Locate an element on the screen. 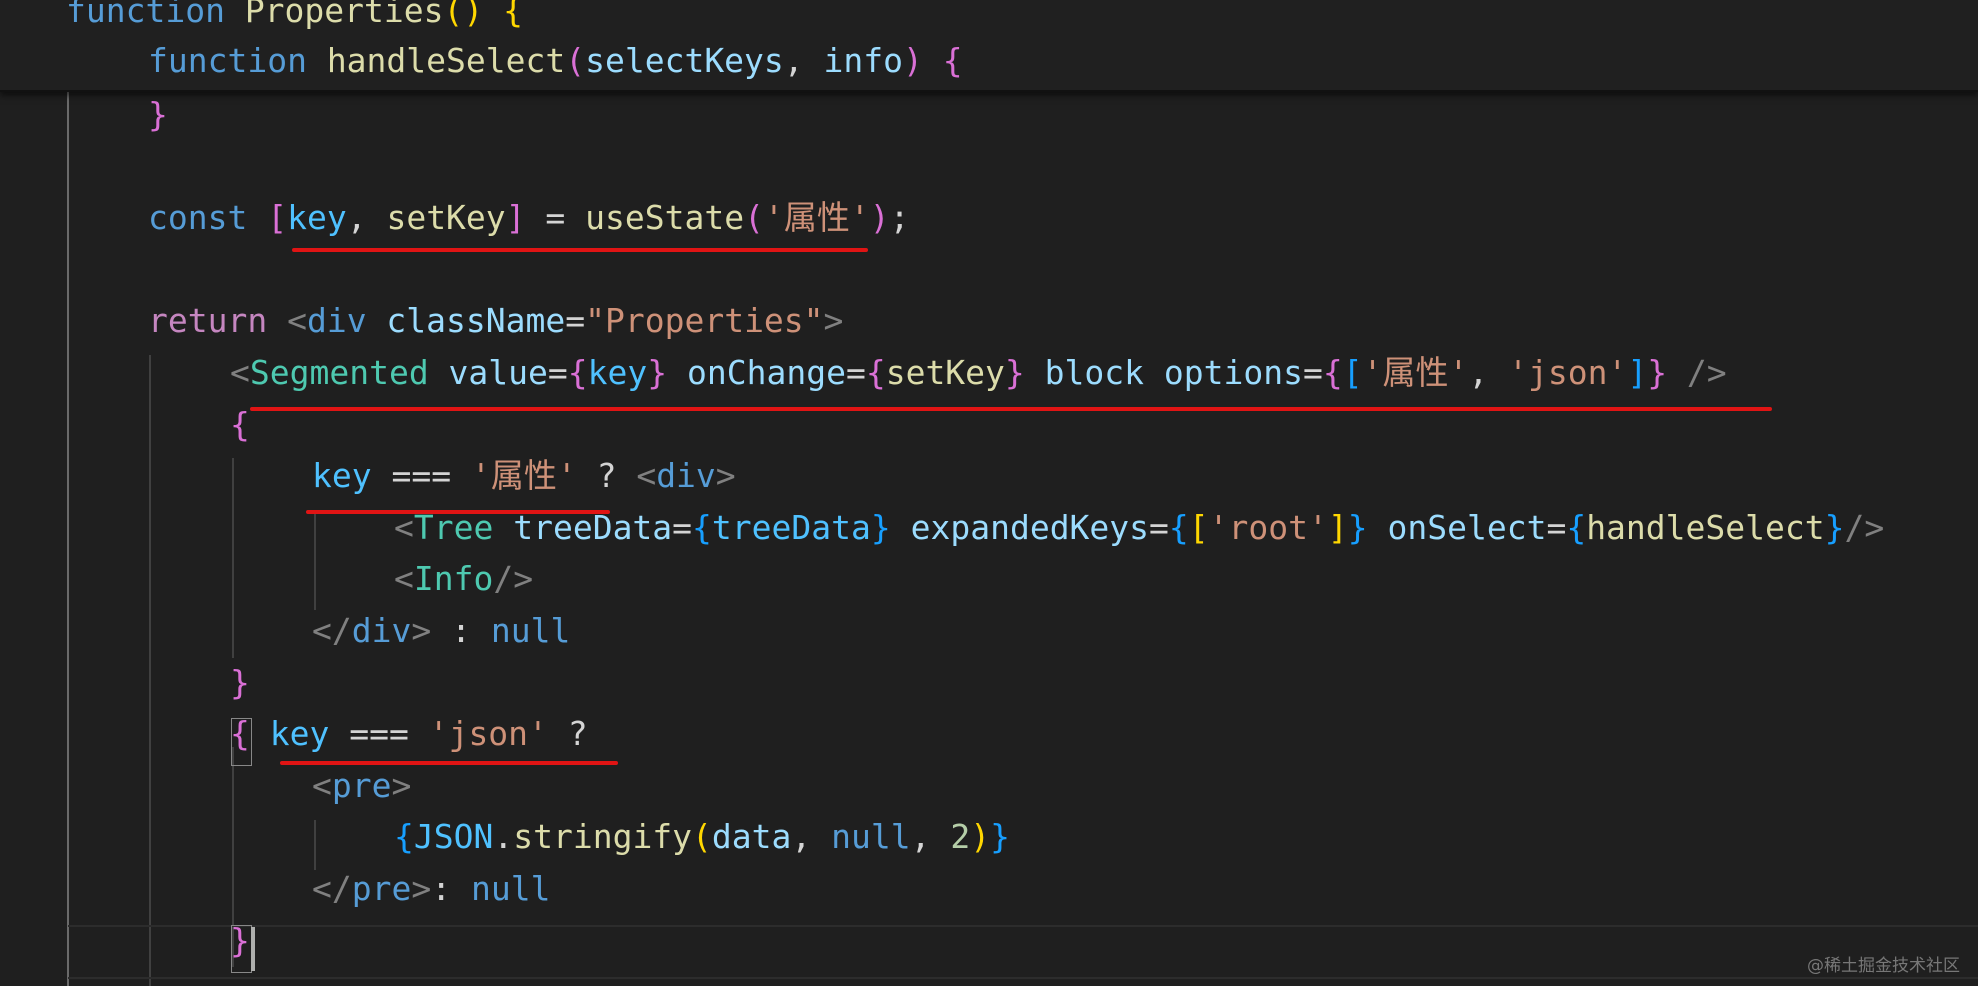  code-token: . is located at coordinates (503, 836).